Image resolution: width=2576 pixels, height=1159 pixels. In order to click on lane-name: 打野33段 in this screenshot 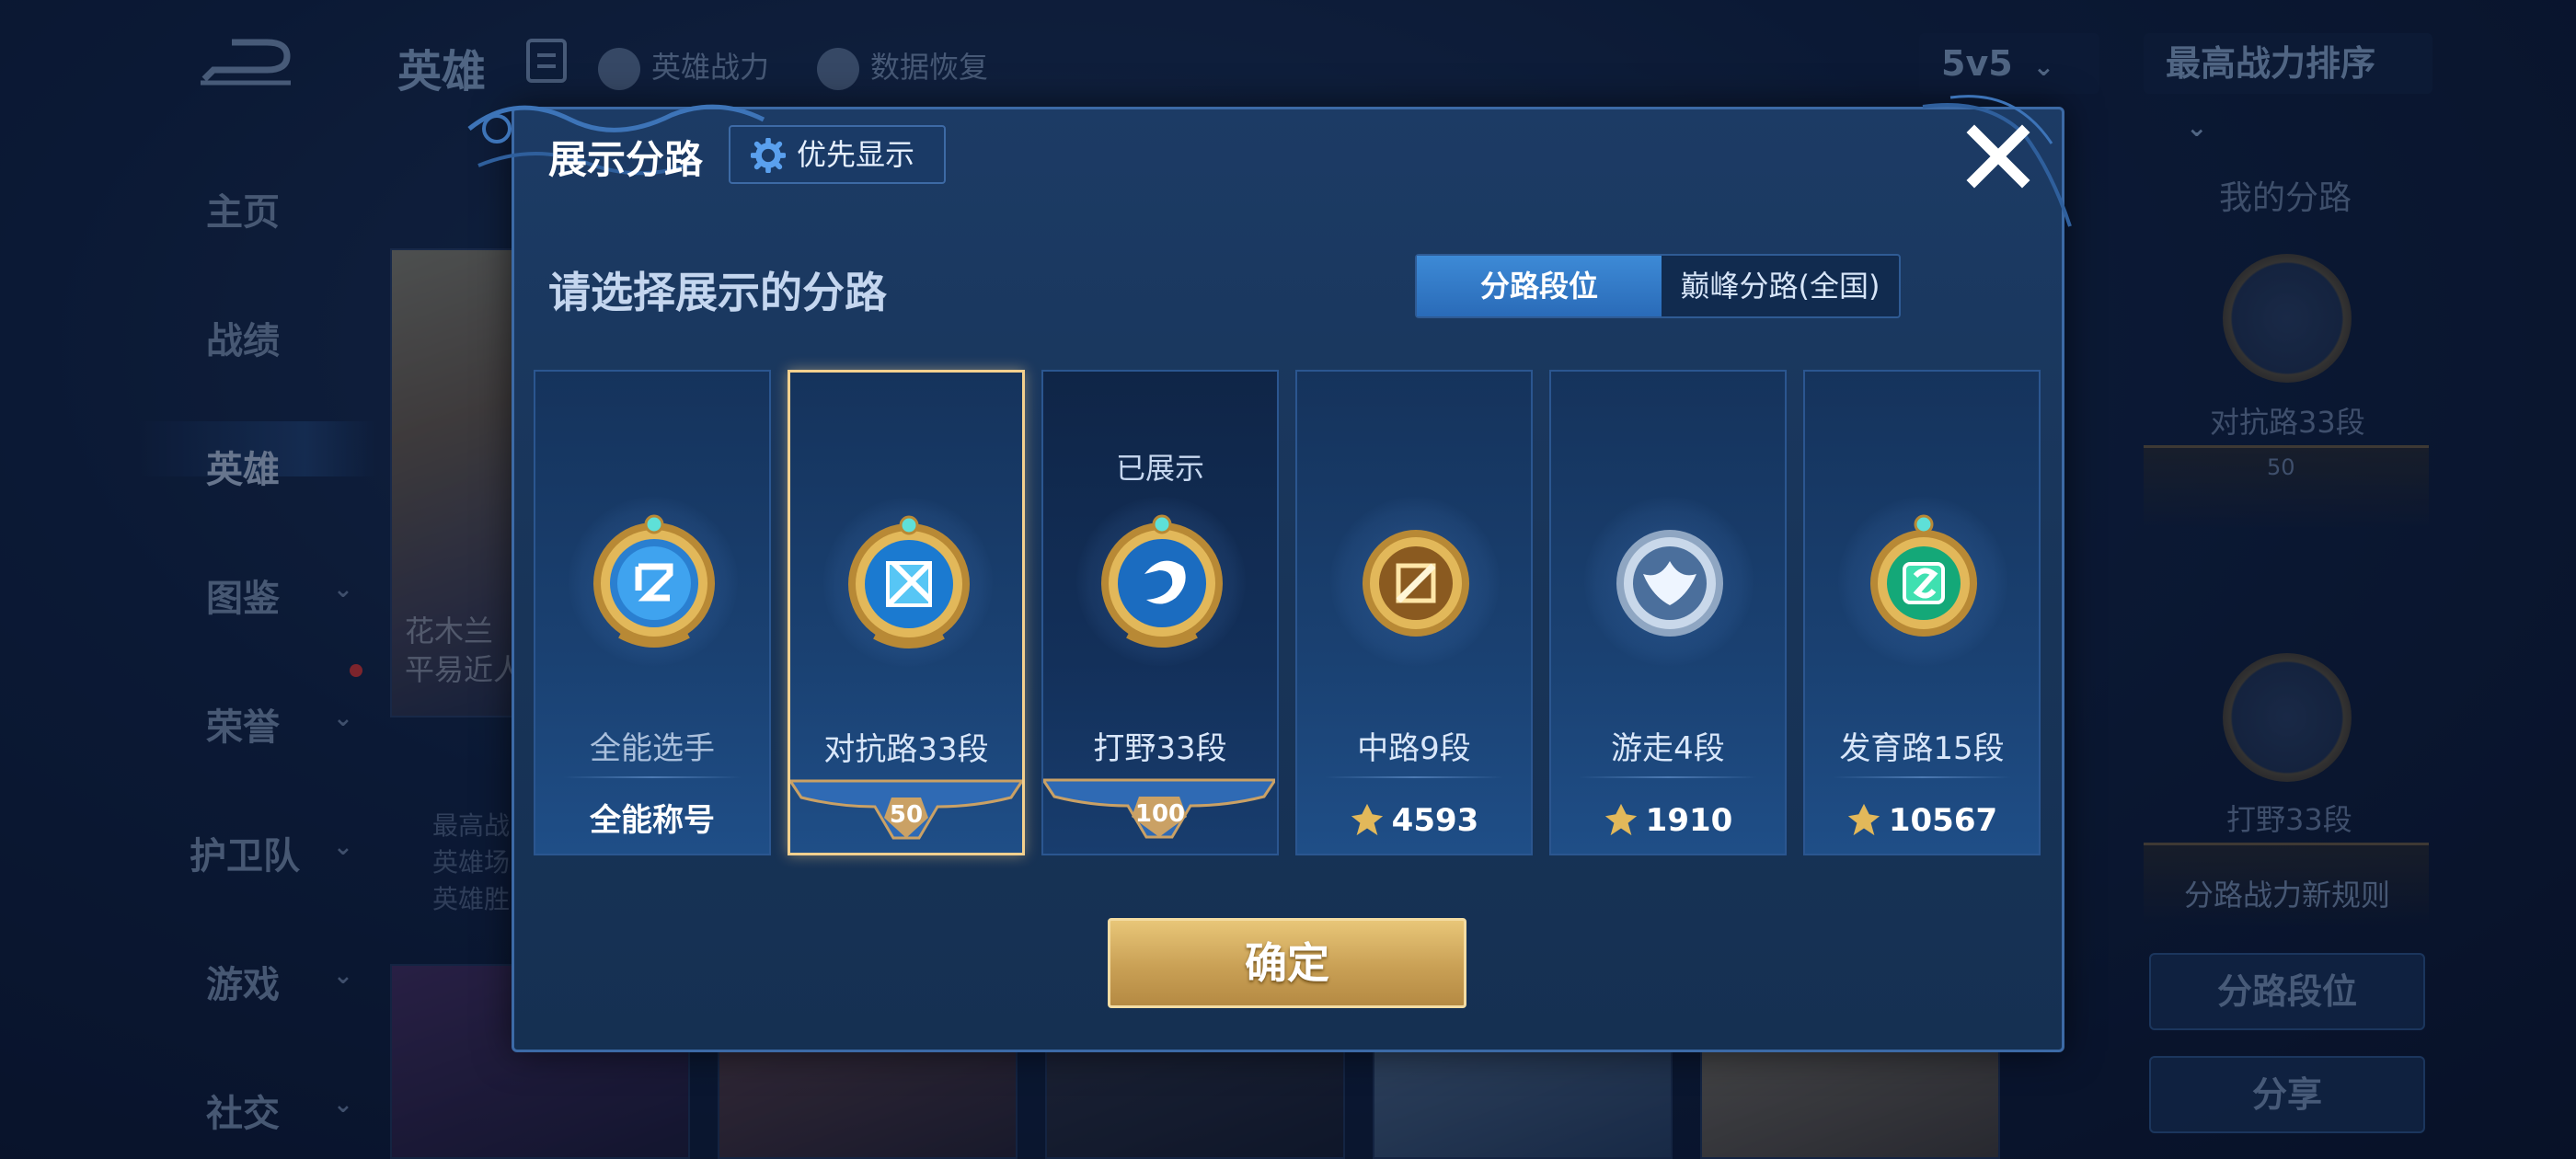, I will do `click(1160, 748)`.